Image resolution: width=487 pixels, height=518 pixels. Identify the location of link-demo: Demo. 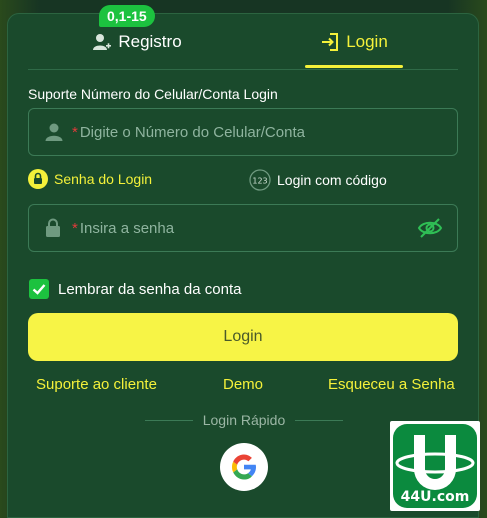
(243, 384).